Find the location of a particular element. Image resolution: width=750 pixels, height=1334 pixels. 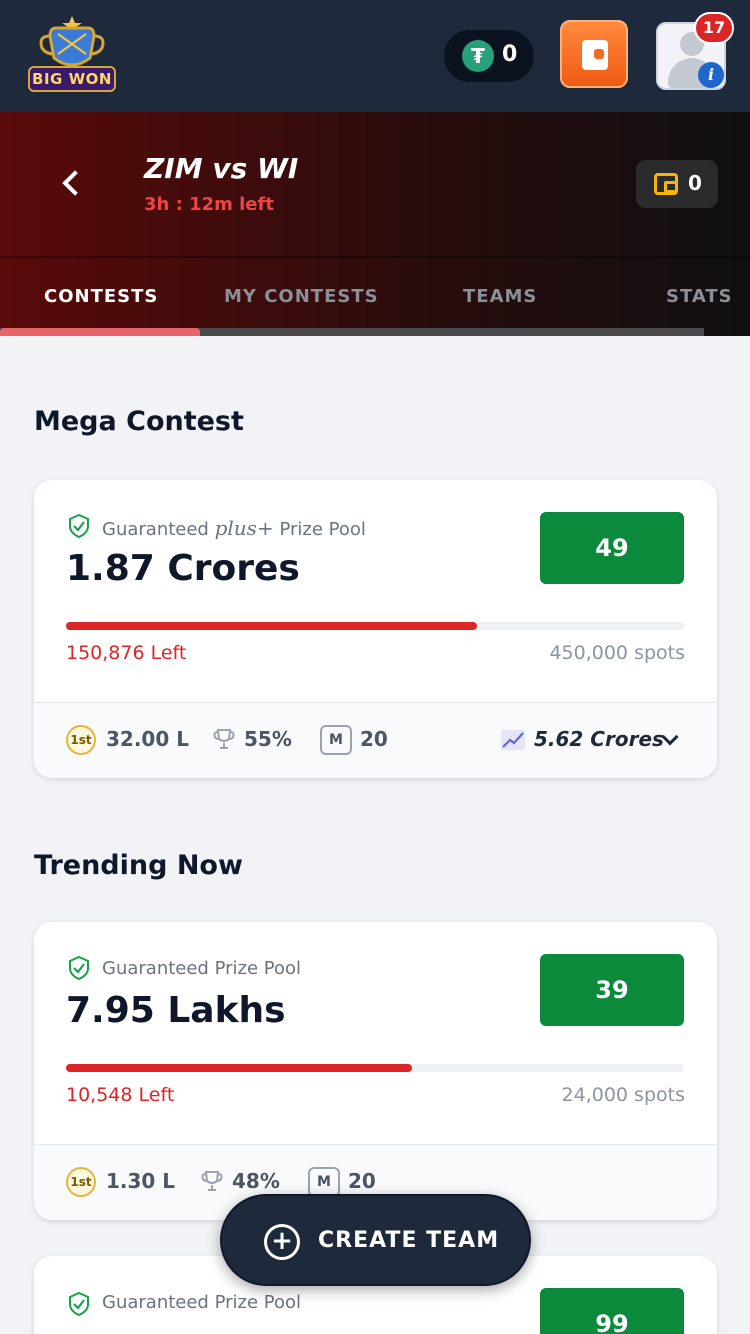

tab-teams: TEAMS is located at coordinates (500, 296).